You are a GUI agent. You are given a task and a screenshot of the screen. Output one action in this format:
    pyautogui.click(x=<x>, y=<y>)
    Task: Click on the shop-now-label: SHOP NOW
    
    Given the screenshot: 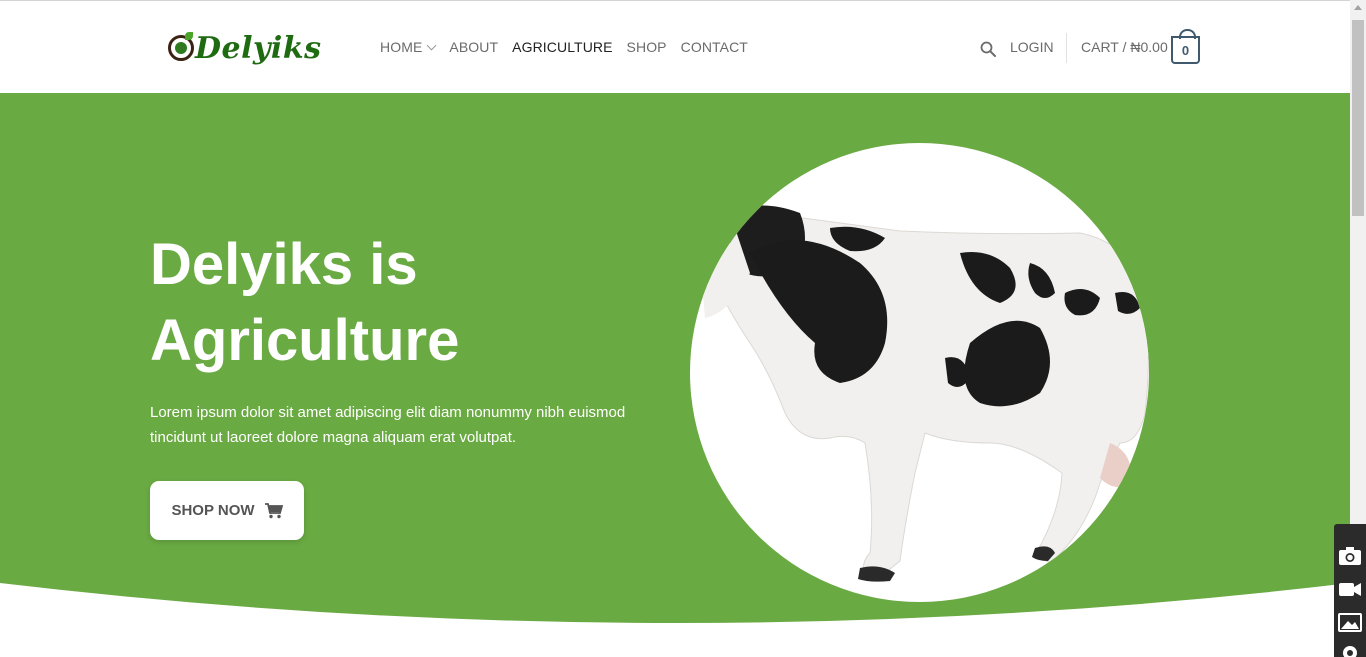 What is the action you would take?
    pyautogui.click(x=213, y=510)
    